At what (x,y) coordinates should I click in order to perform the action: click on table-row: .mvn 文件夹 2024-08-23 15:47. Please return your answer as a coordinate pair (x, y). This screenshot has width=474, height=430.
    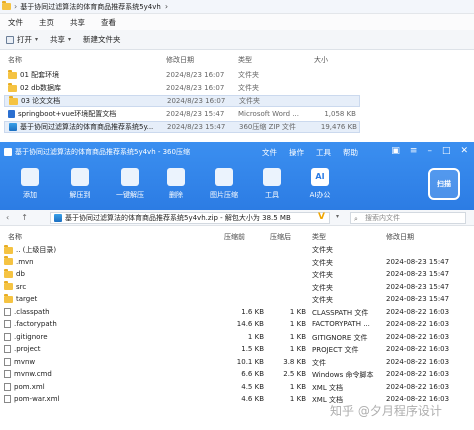
    Looking at the image, I should click on (237, 263).